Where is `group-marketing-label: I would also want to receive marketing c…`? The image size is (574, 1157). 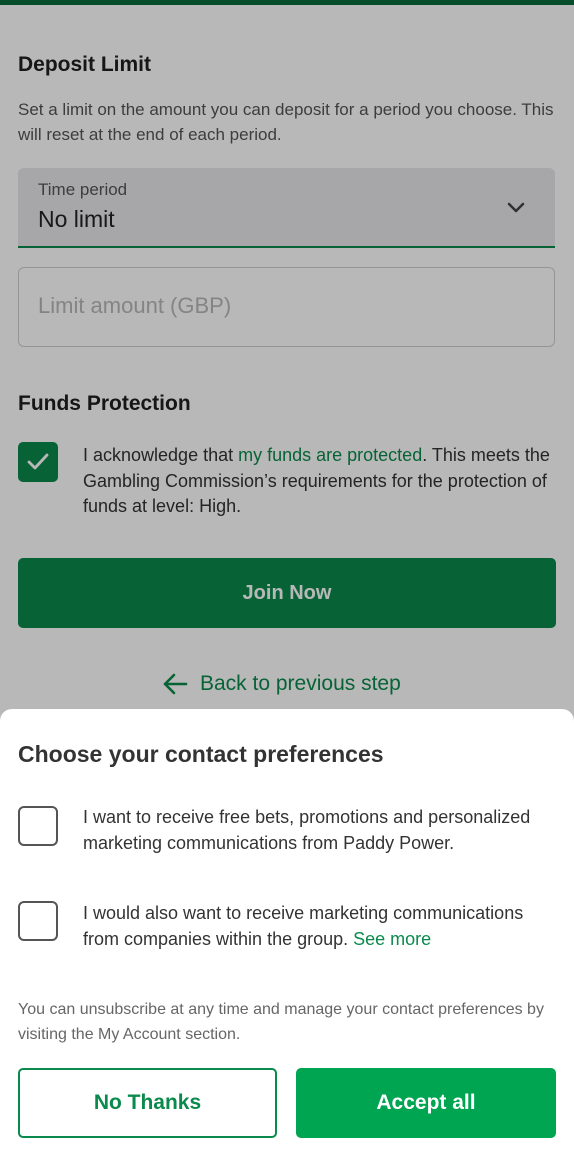 group-marketing-label: I would also want to receive marketing c… is located at coordinates (318, 926).